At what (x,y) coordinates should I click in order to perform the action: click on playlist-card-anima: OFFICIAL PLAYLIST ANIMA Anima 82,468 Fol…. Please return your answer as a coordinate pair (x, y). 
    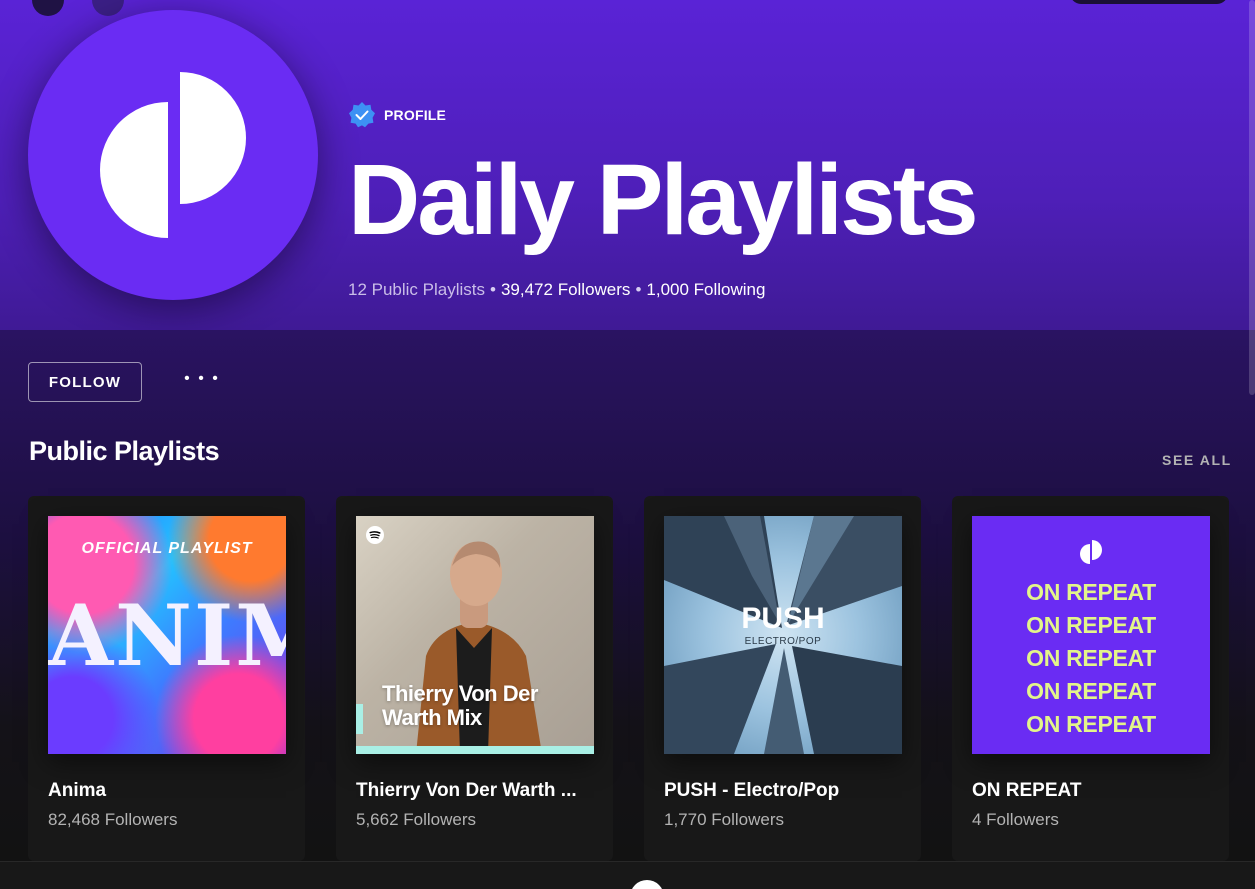
    Looking at the image, I should click on (166, 678).